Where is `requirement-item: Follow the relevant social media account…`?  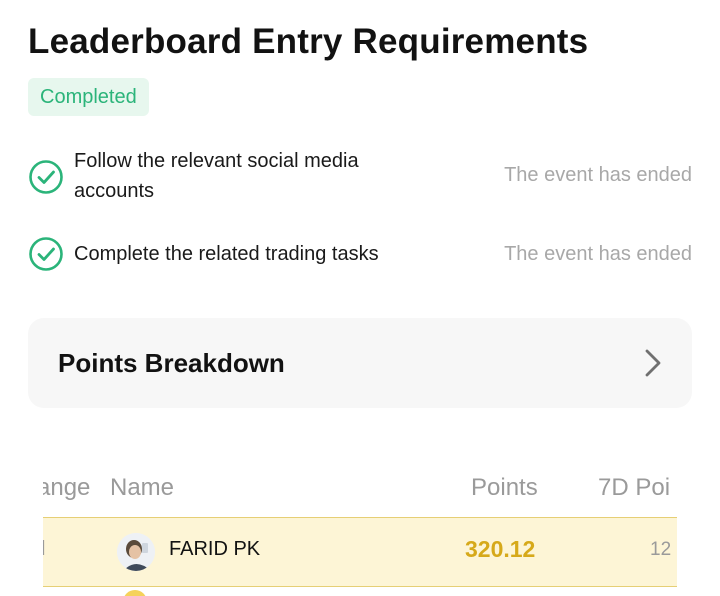 requirement-item: Follow the relevant social media account… is located at coordinates (360, 176).